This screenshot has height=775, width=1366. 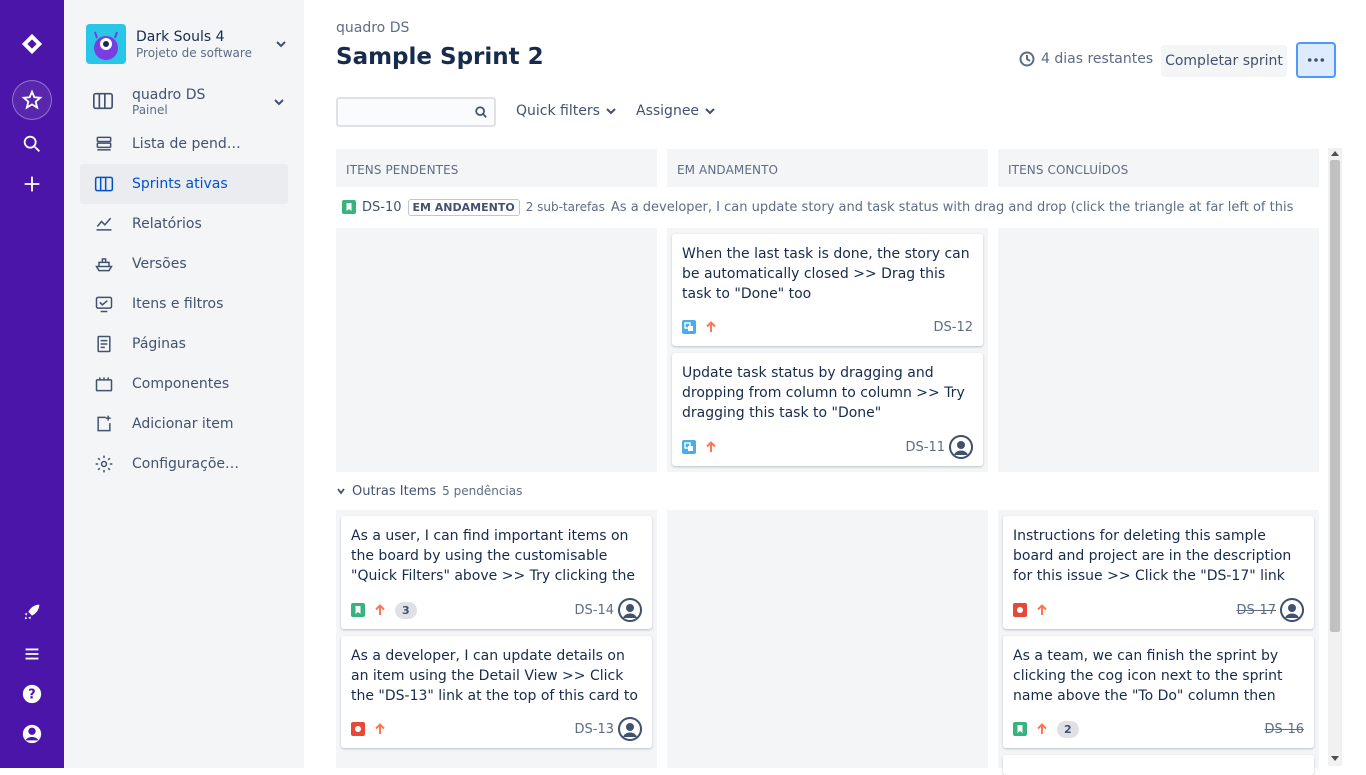 I want to click on sidebar-item-label: Páginas, so click(x=159, y=344).